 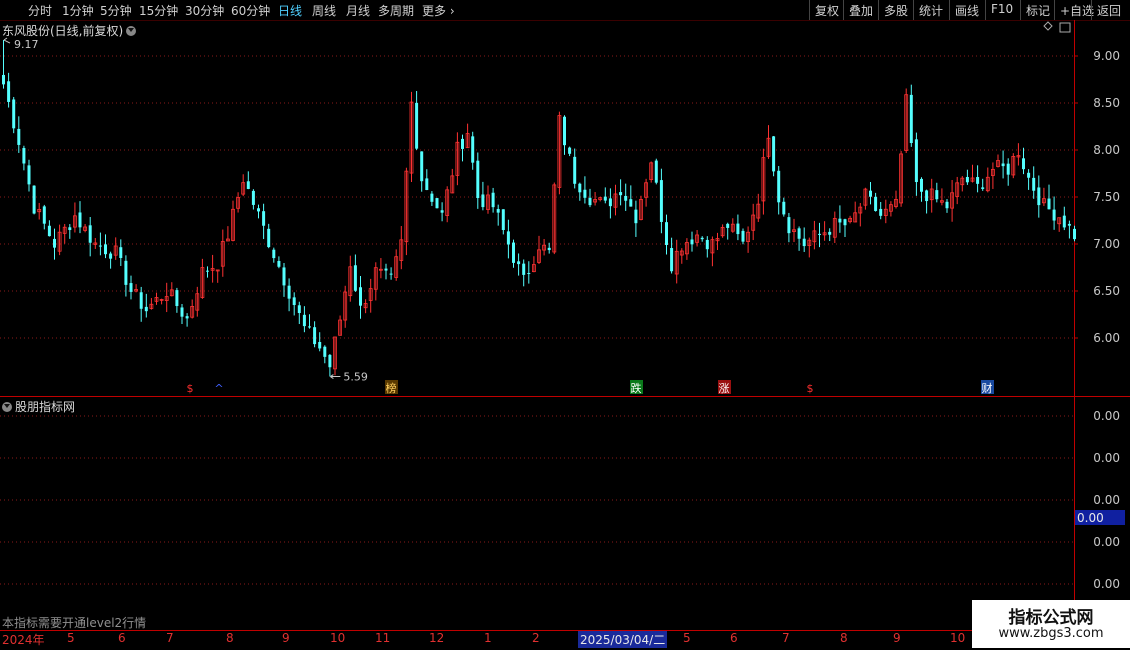 I want to click on price-tick-label: 7.00, so click(x=1106, y=244).